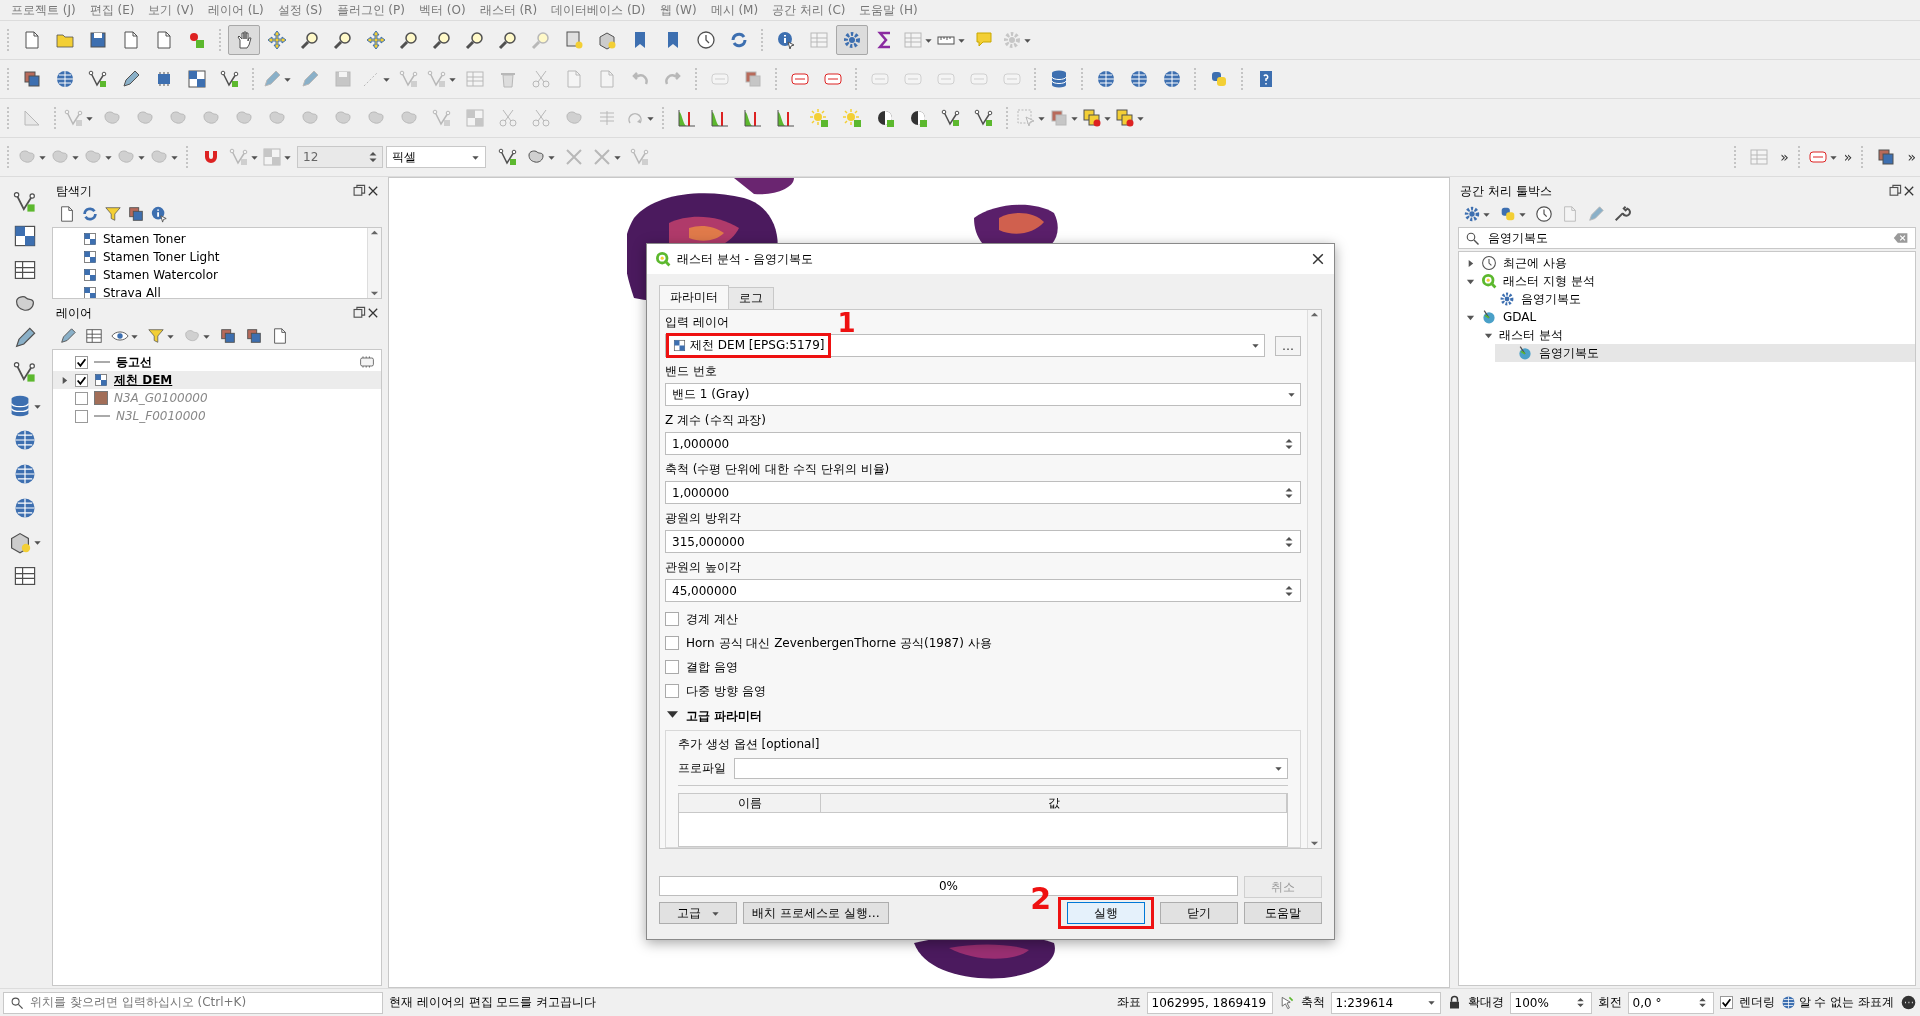 The height and width of the screenshot is (1016, 1920). I want to click on four-arrows-icon, so click(277, 40).